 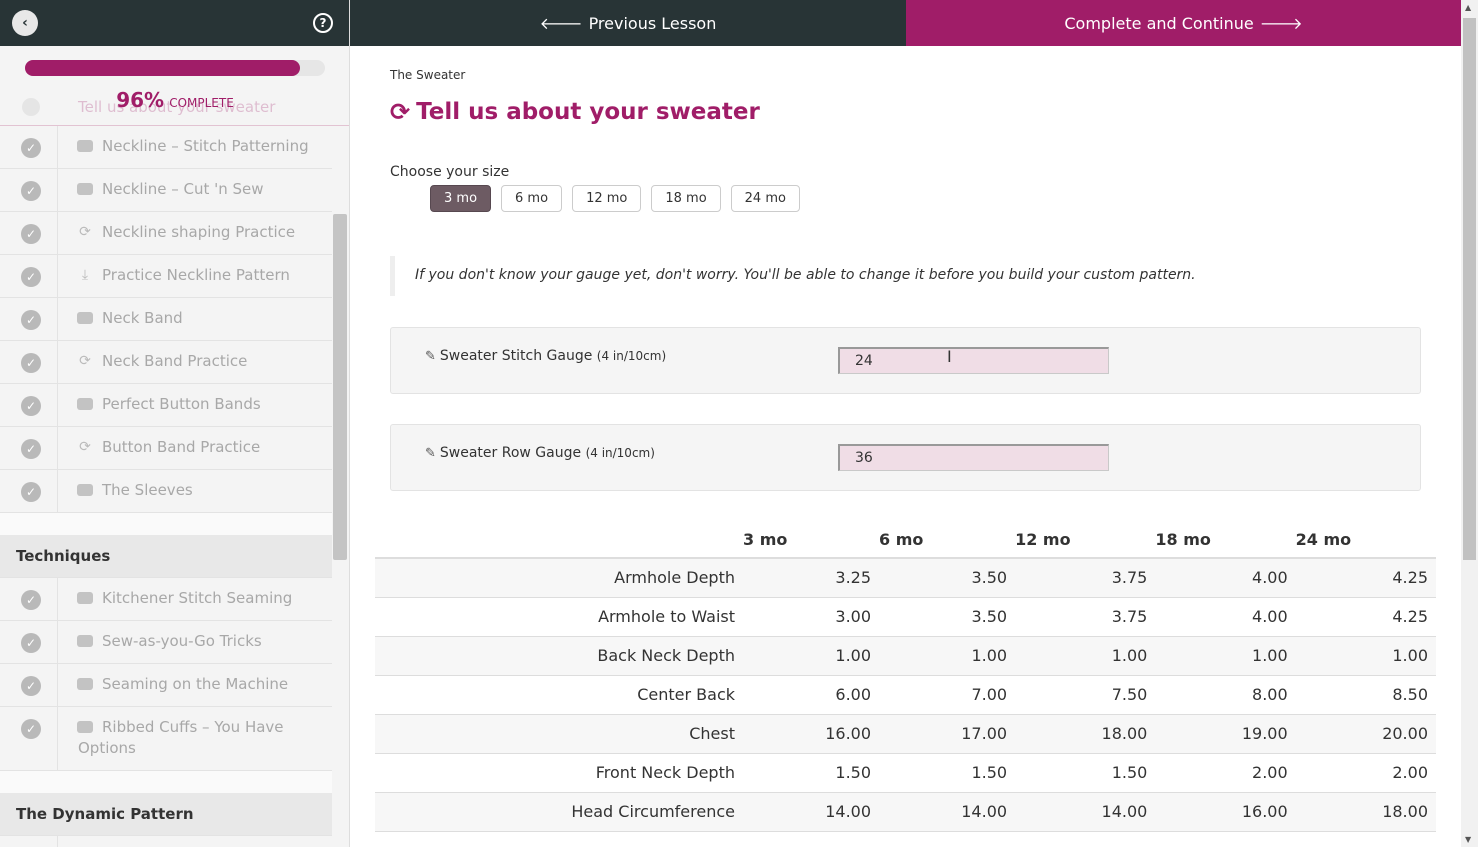 What do you see at coordinates (174, 86) in the screenshot?
I see `progress-area: Tell us about your sweater 96% COMPLETE` at bounding box center [174, 86].